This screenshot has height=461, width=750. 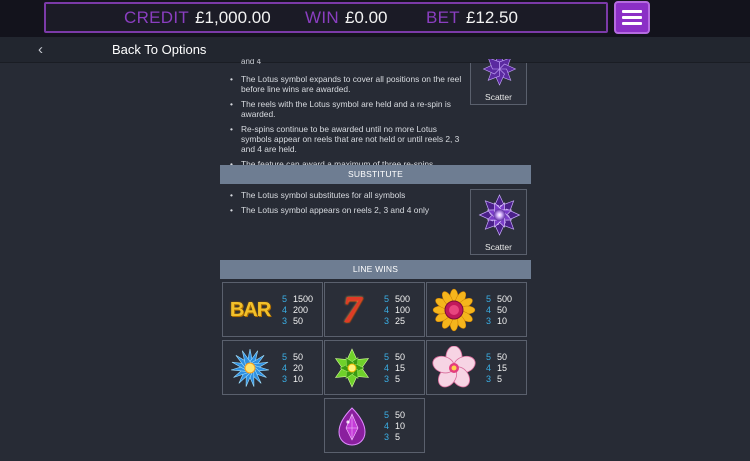 What do you see at coordinates (443, 17) in the screenshot?
I see `bet-label: BET` at bounding box center [443, 17].